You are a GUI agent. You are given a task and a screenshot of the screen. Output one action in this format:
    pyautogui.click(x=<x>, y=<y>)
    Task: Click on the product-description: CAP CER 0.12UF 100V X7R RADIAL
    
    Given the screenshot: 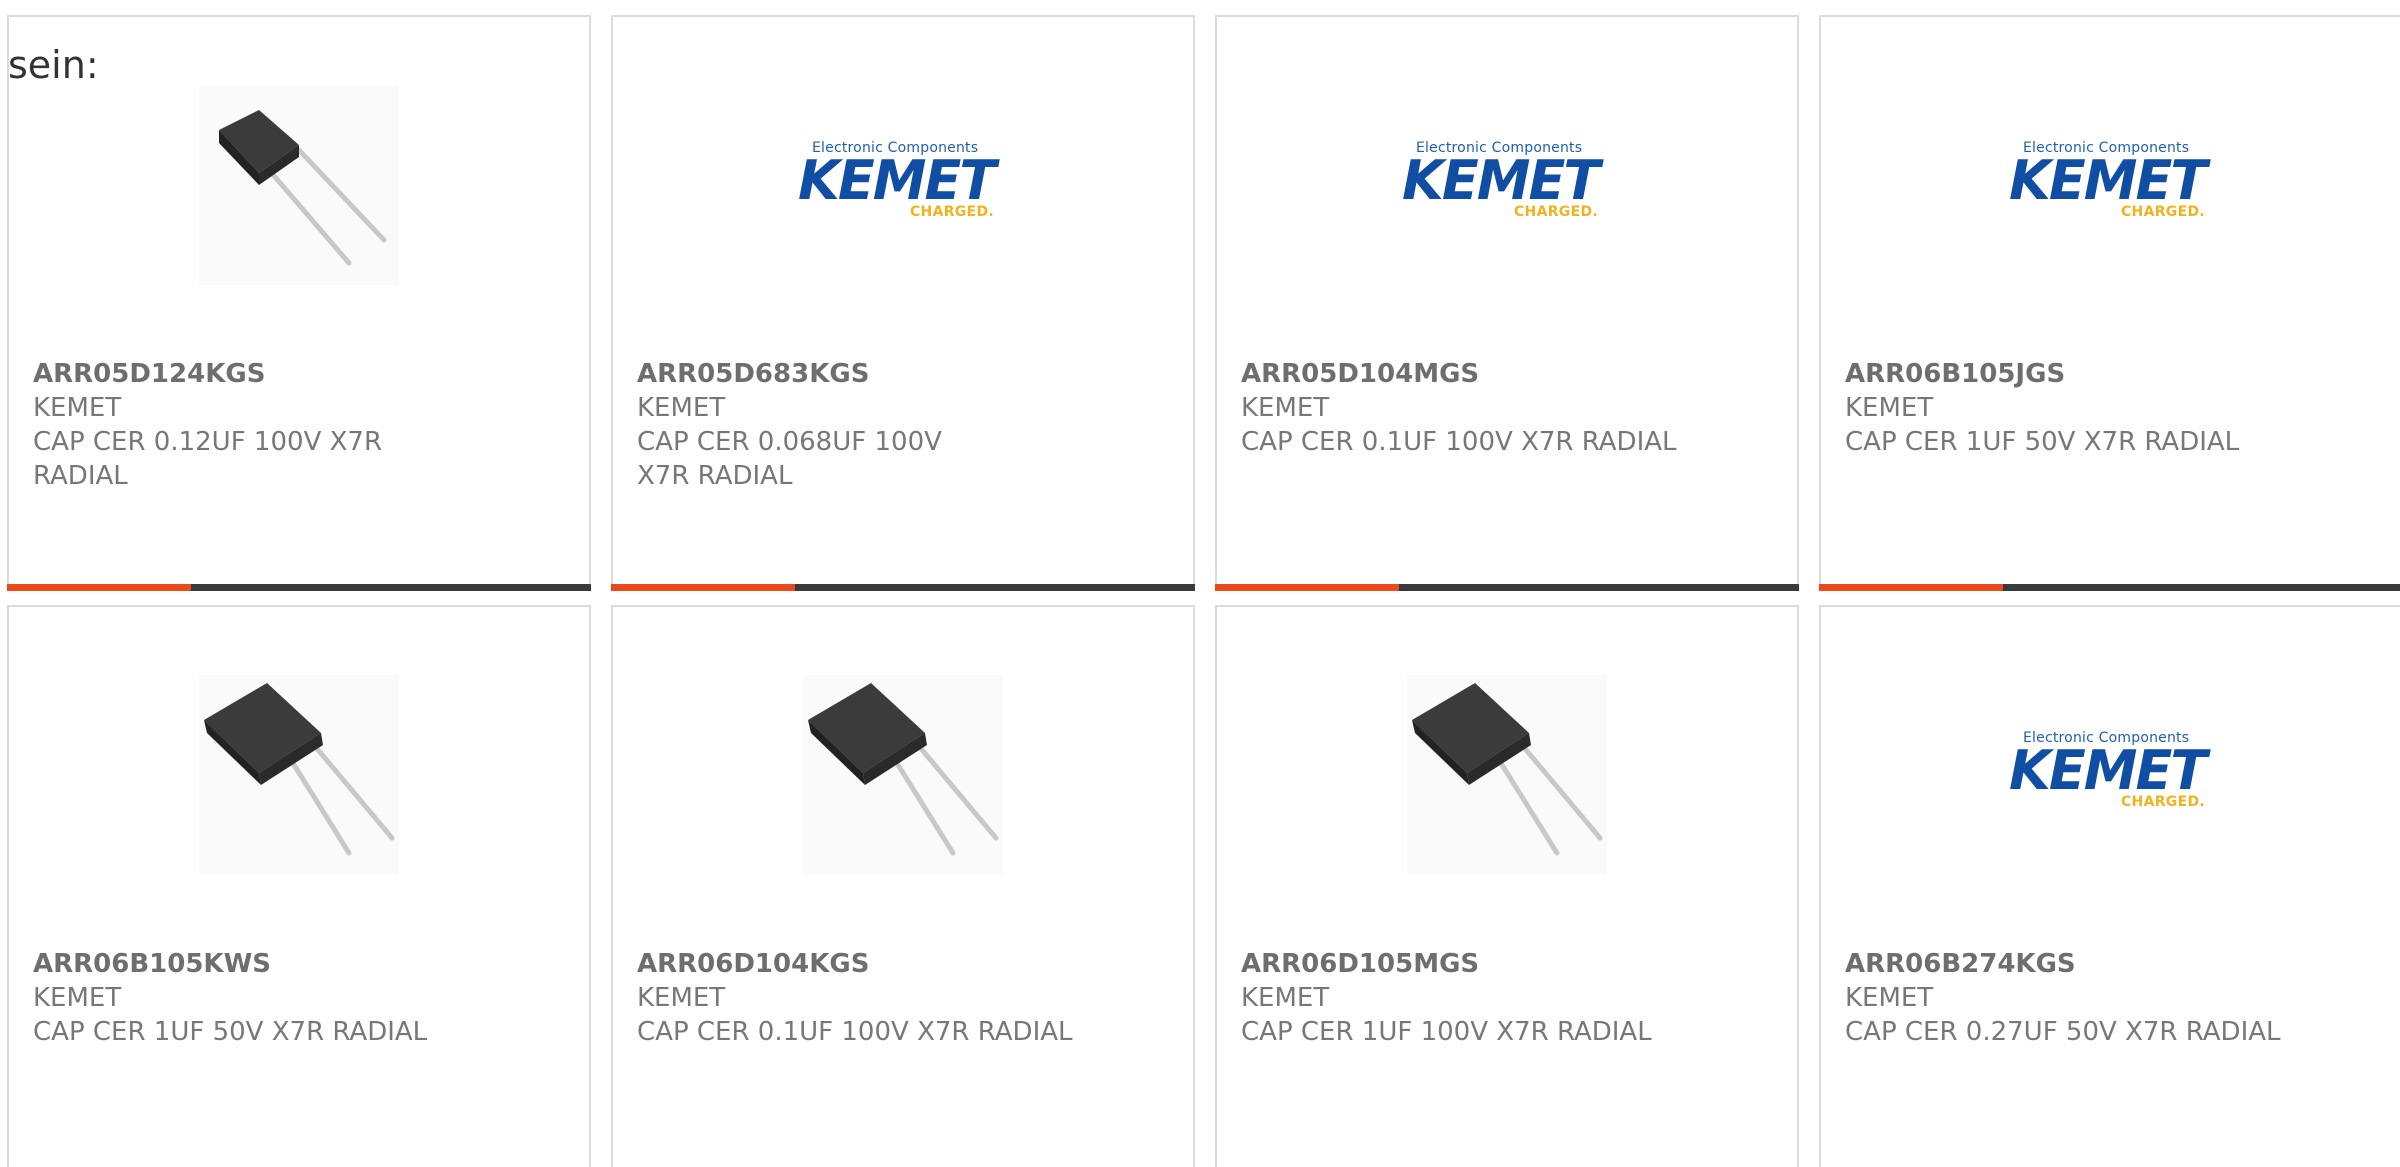 What is the action you would take?
    pyautogui.click(x=208, y=459)
    